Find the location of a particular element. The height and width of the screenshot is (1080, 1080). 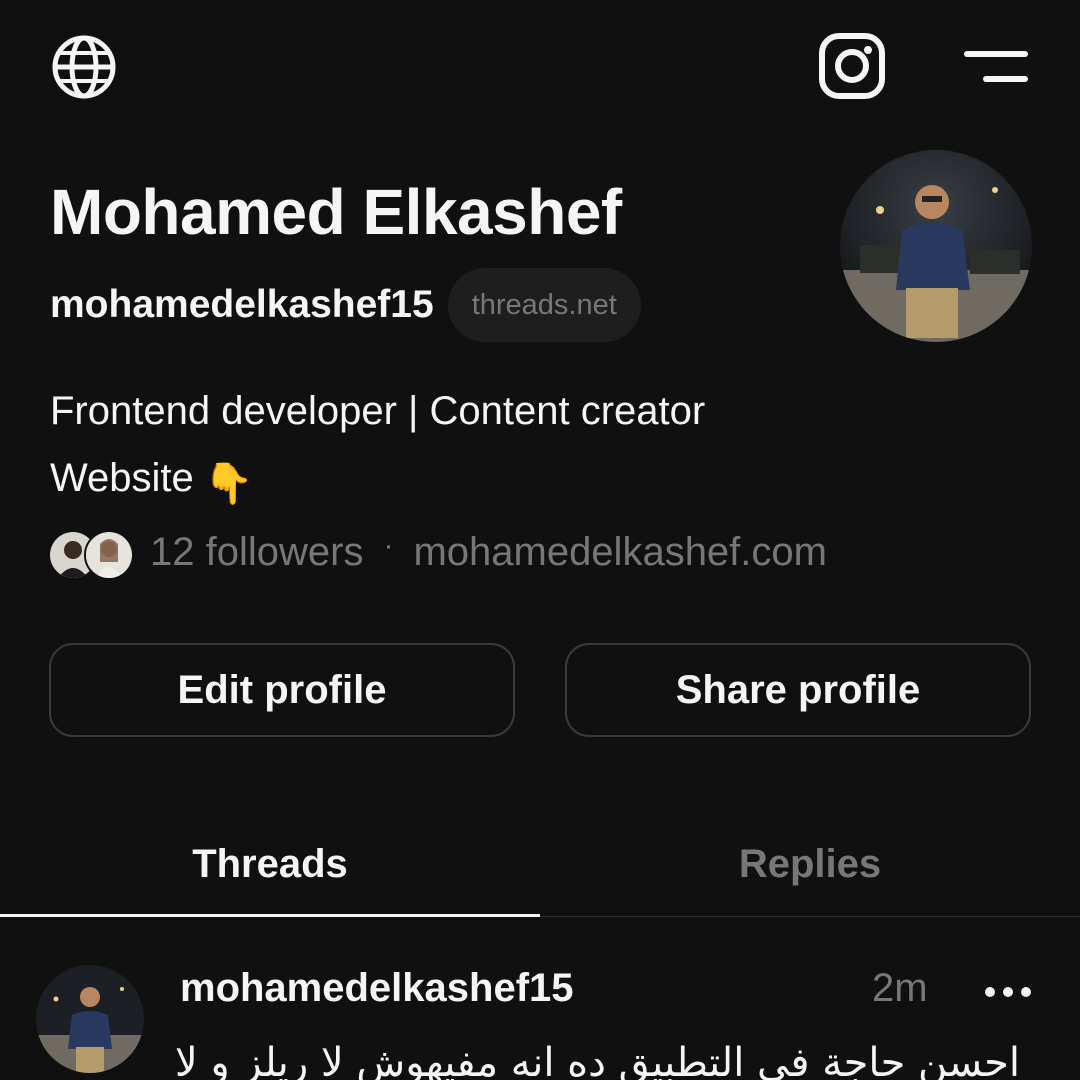

follower-avatars is located at coordinates (91, 553).